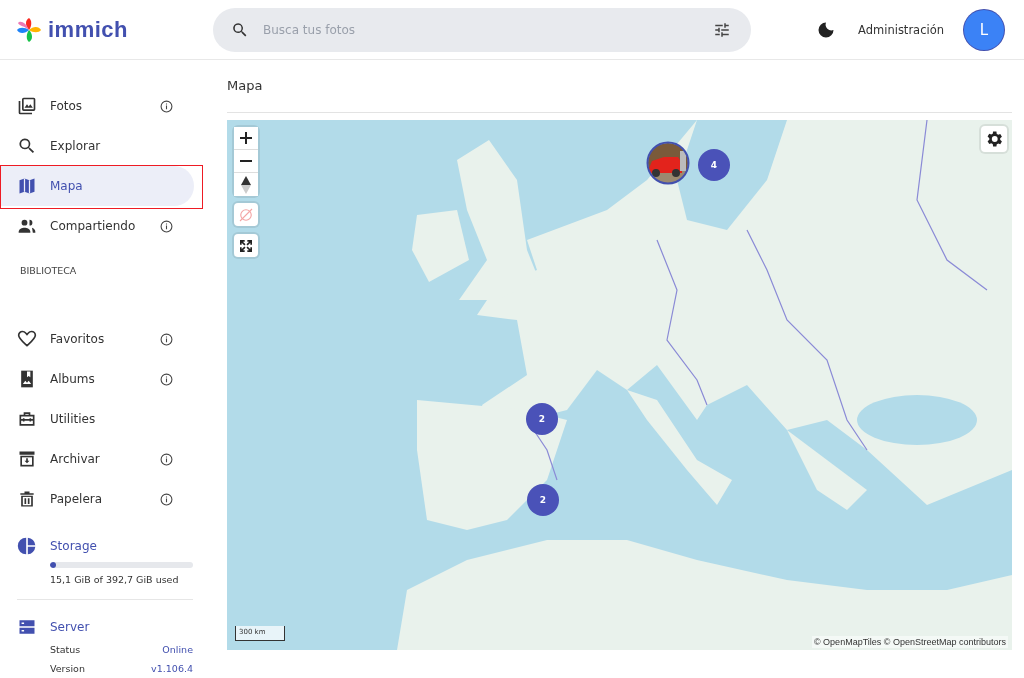 Image resolution: width=1024 pixels, height=678 pixels. I want to click on page-title: Mapa, so click(619, 86).